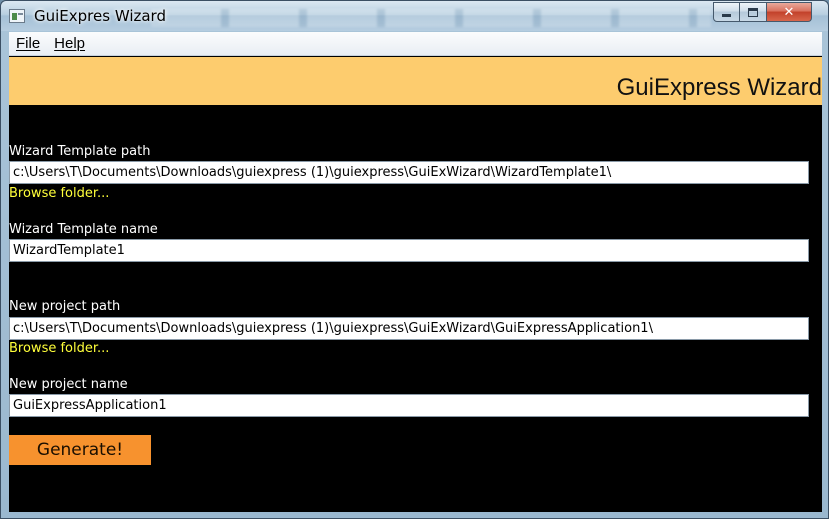 The image size is (829, 519). Describe the element at coordinates (65, 306) in the screenshot. I see `project-path-label: New project path` at that location.